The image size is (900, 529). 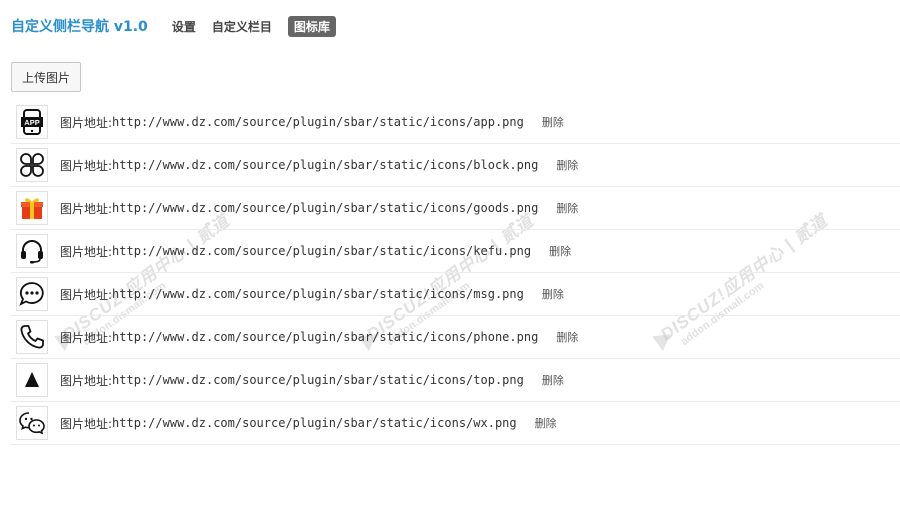 I want to click on tab-custom-columns: 自定义栏目, so click(x=242, y=26).